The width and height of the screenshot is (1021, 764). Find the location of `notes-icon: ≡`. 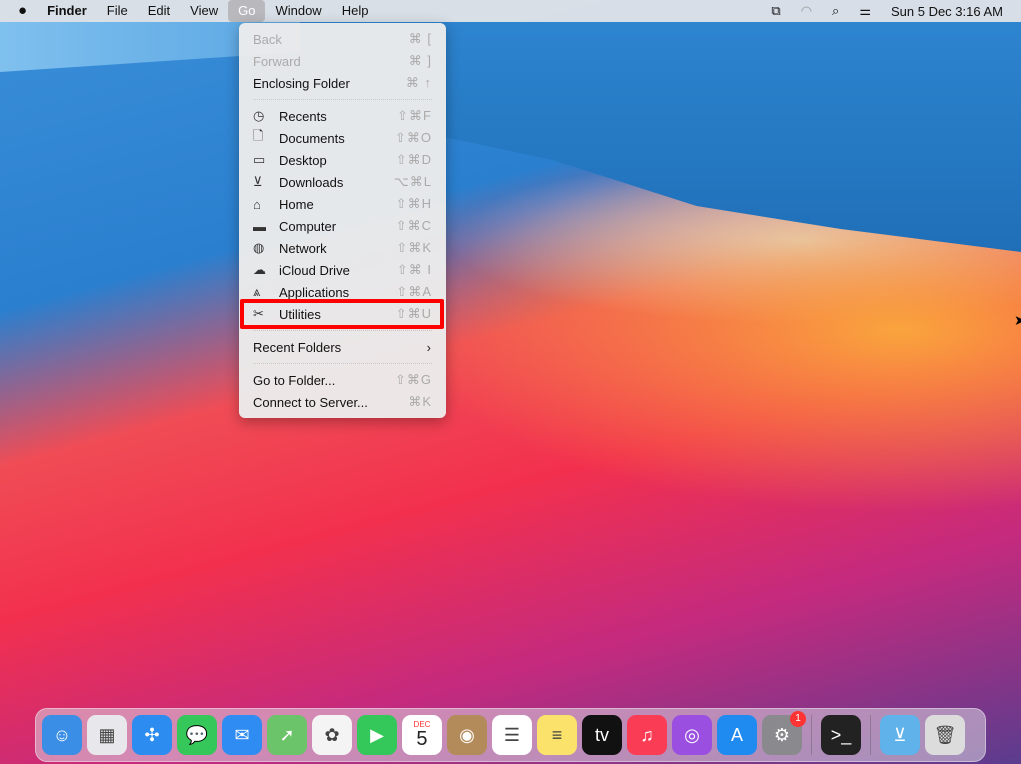

notes-icon: ≡ is located at coordinates (557, 734).